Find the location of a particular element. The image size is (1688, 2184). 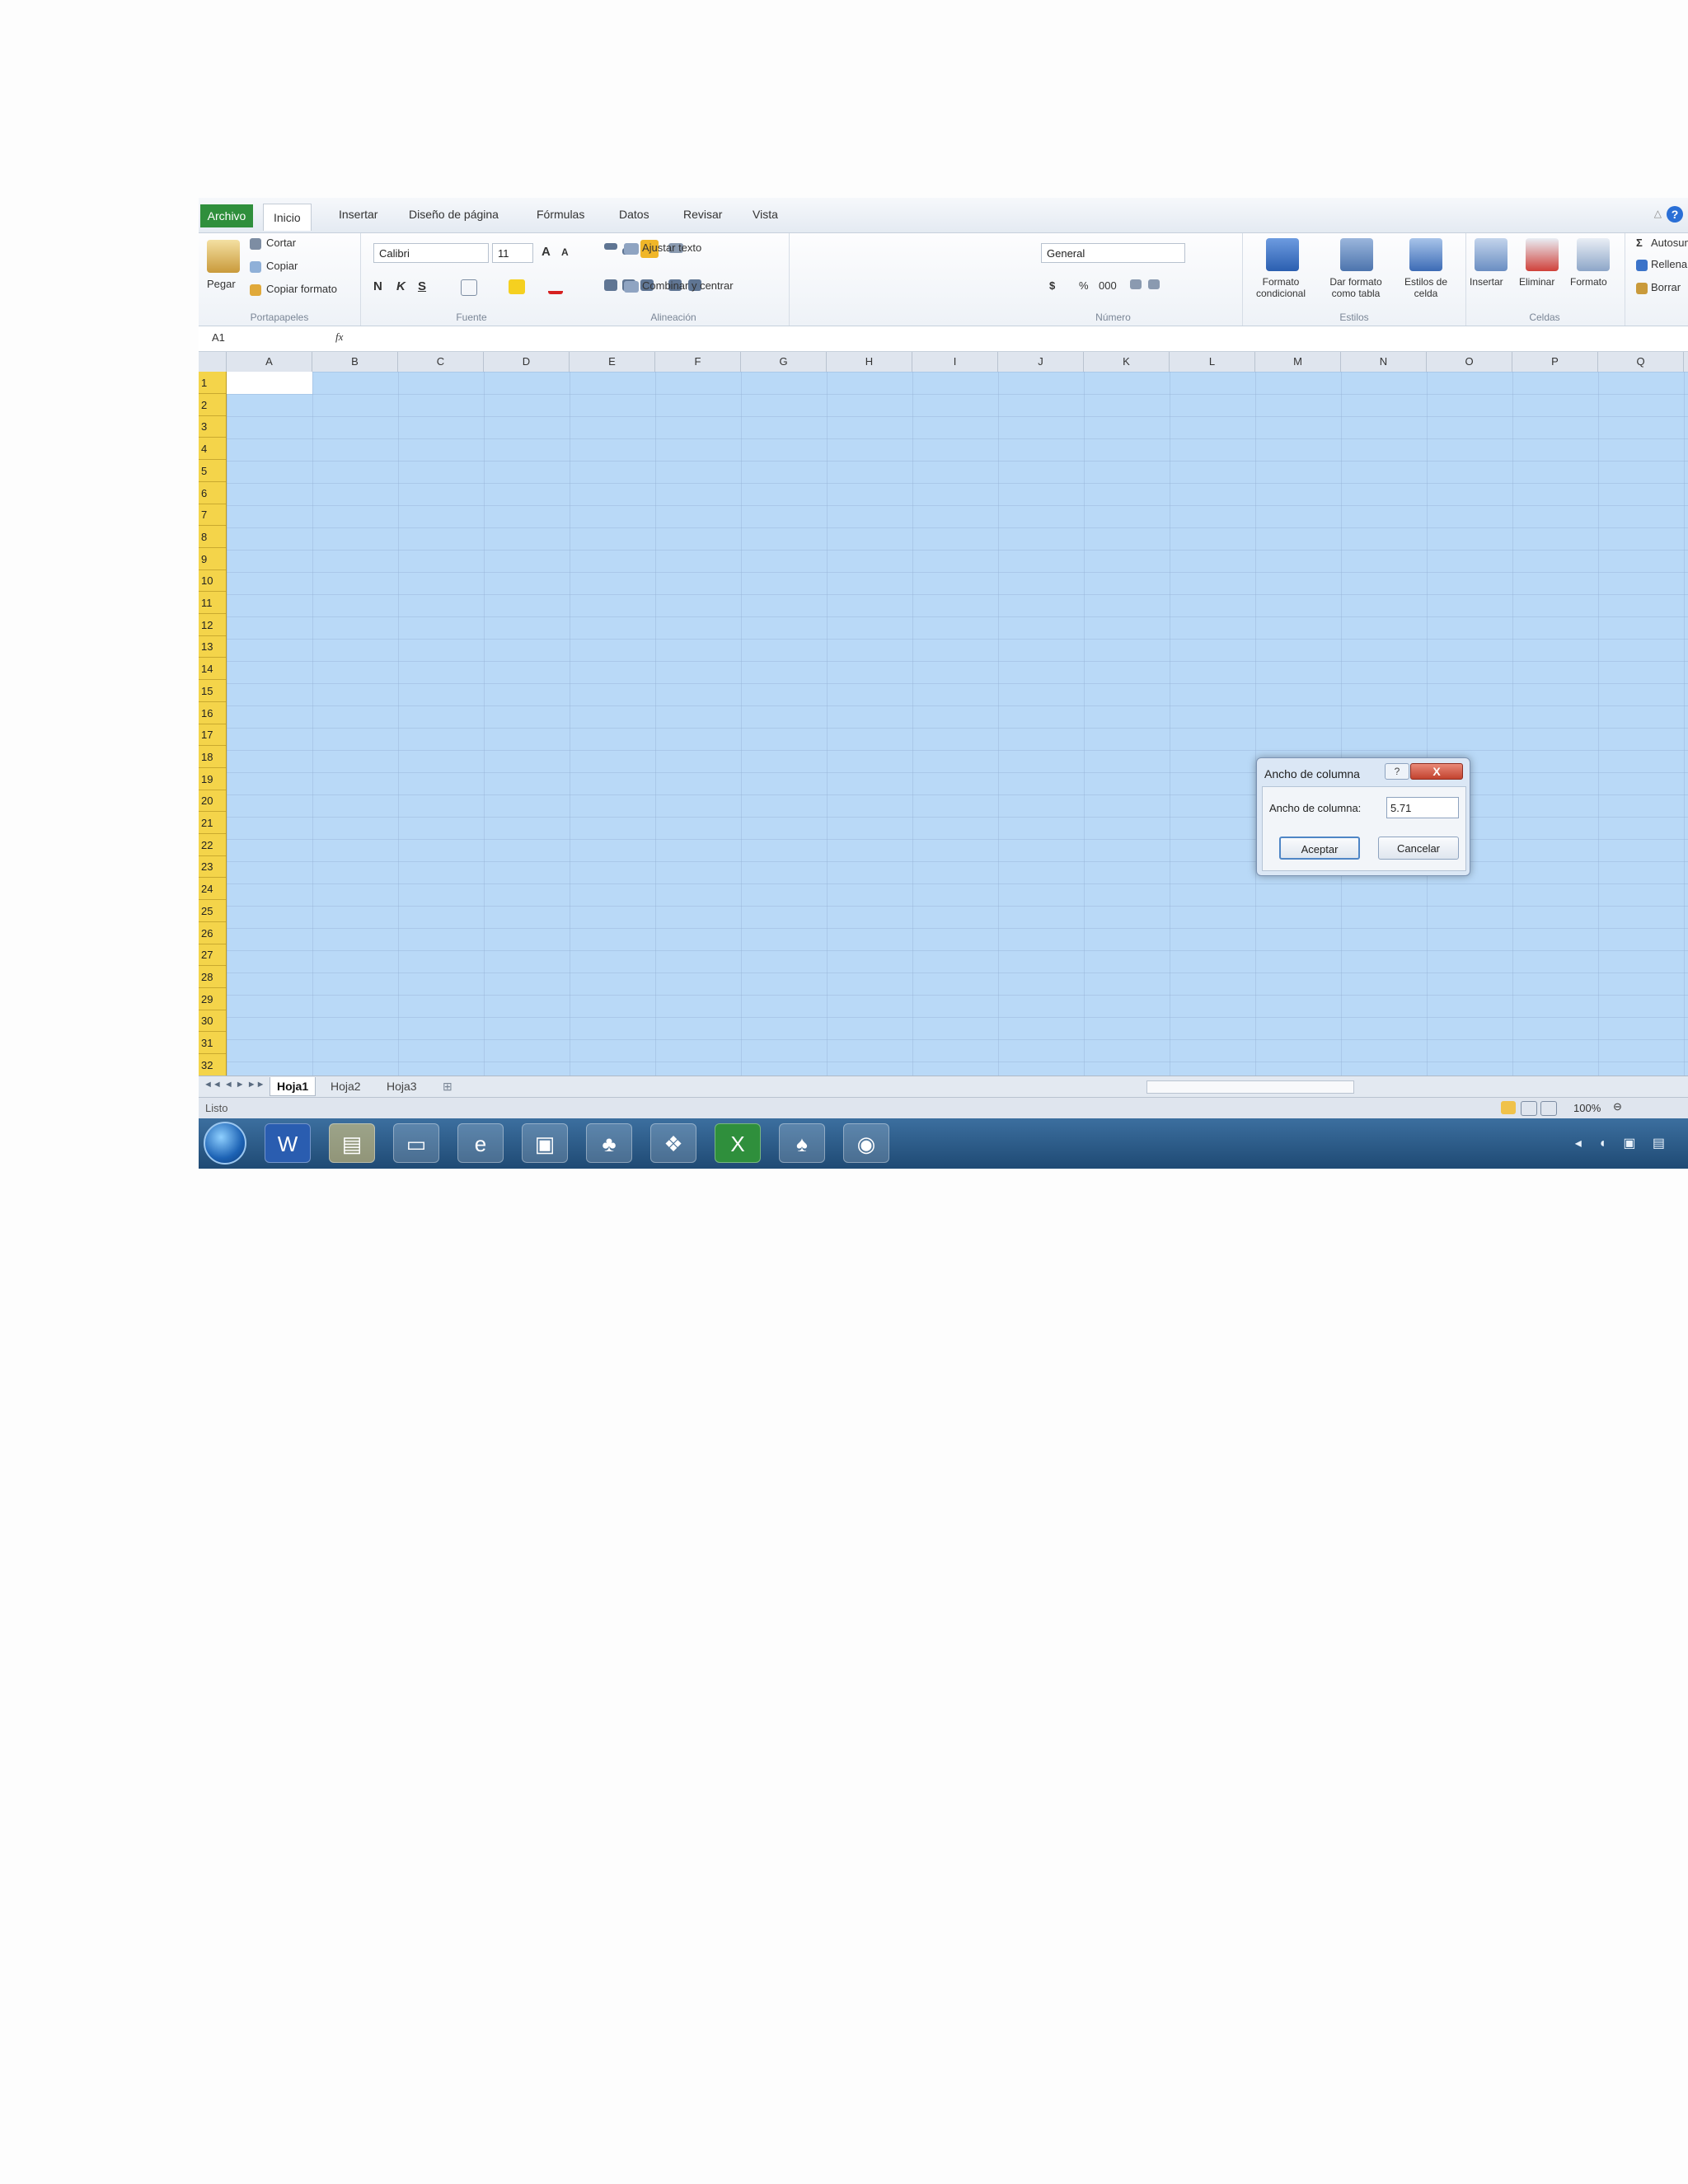

column-header: N is located at coordinates (1384, 362).